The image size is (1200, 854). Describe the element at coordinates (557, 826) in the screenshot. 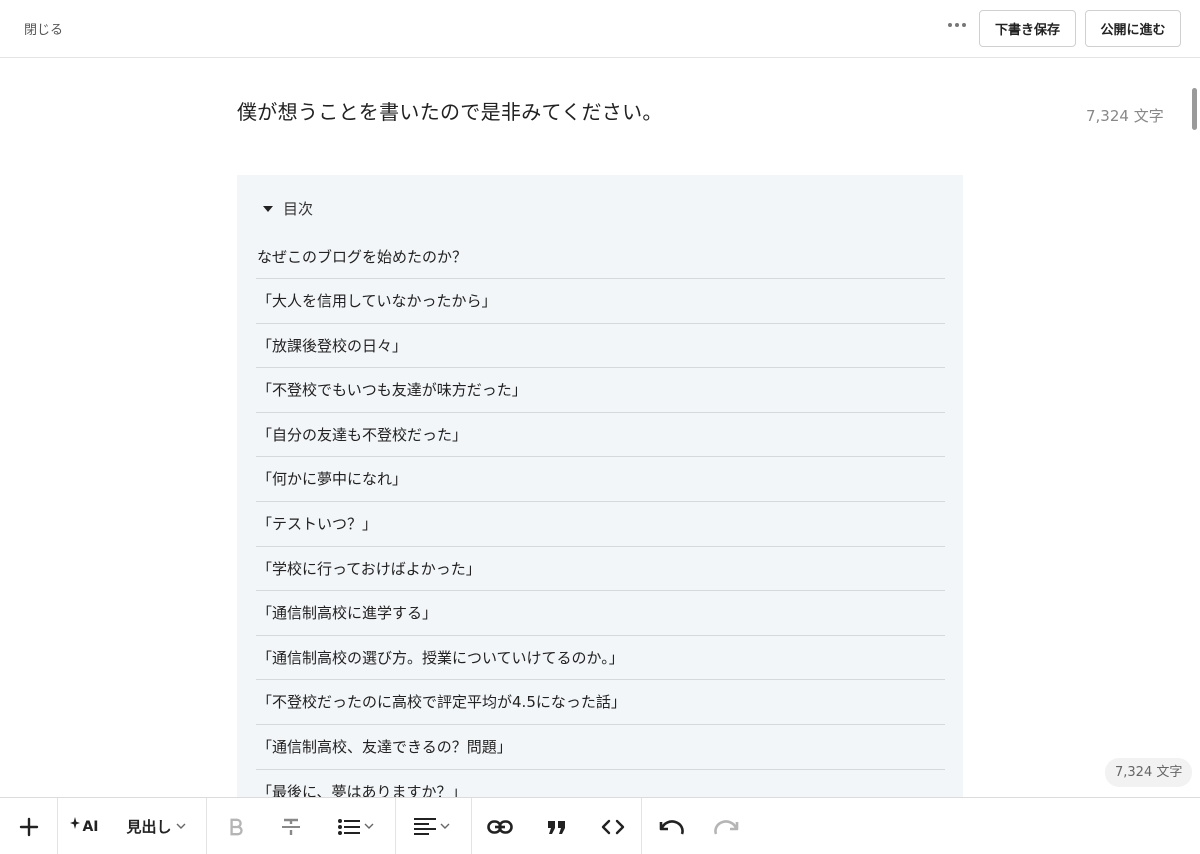

I see `quote-icon` at that location.